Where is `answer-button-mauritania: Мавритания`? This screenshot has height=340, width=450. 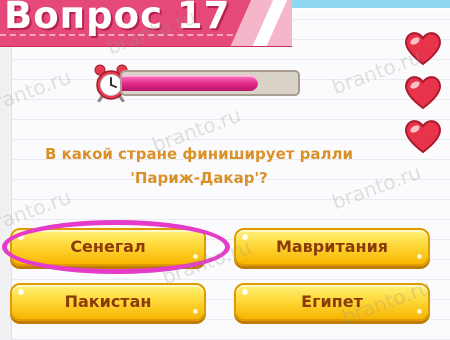
answer-button-mauritania: Мавритания is located at coordinates (332, 247).